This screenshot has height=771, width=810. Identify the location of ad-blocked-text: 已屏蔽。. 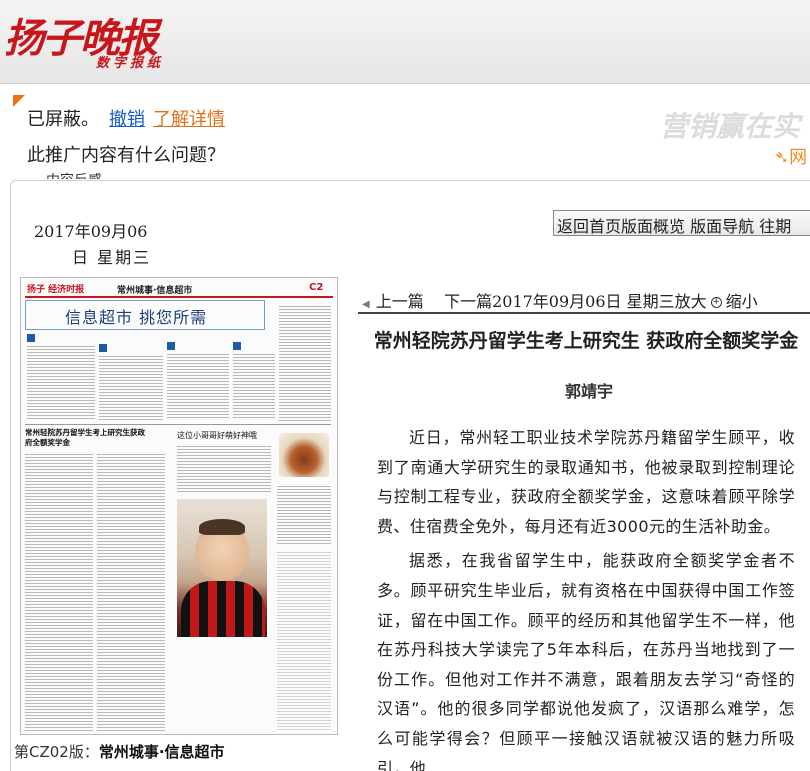
(63, 119).